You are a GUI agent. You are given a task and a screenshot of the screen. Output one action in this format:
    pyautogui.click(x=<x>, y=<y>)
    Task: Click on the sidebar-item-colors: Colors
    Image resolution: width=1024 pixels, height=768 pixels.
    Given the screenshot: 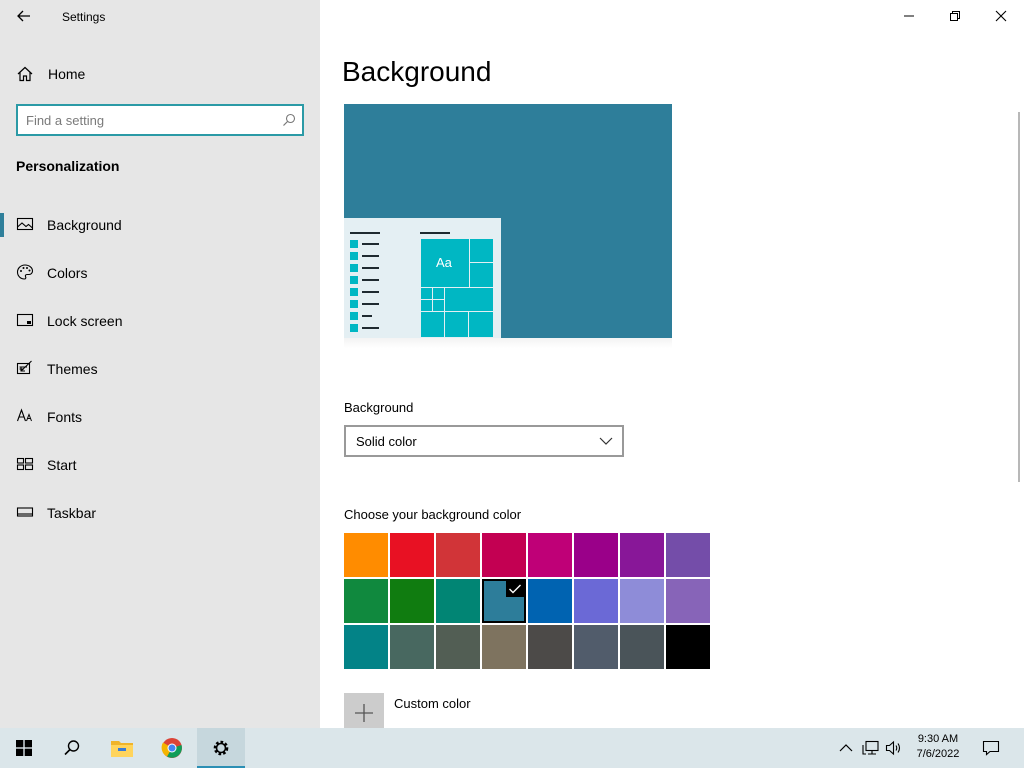 What is the action you would take?
    pyautogui.click(x=160, y=273)
    